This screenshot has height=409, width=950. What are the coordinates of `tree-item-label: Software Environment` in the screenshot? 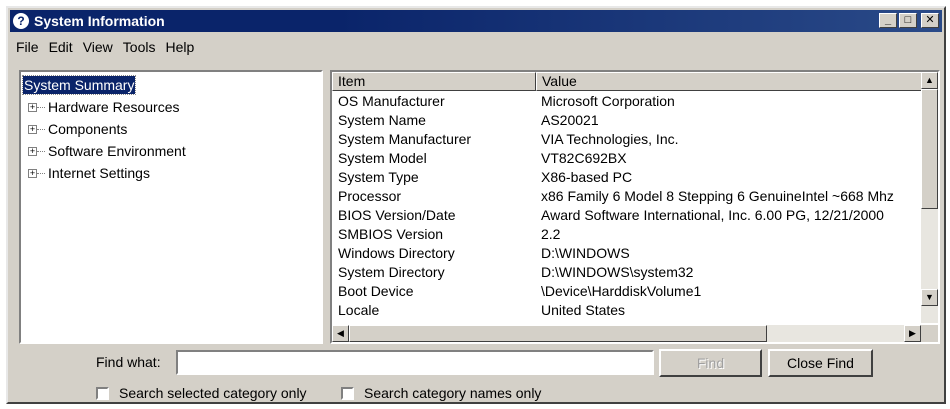 It's located at (117, 151).